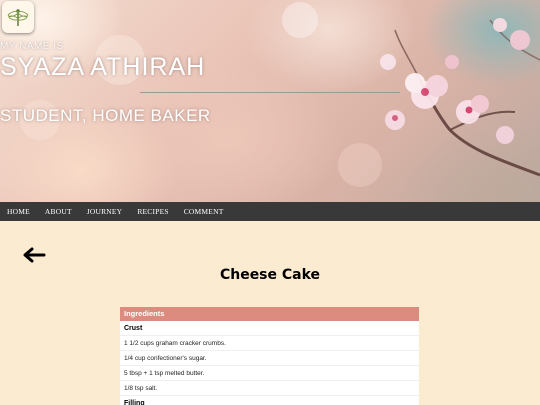 The height and width of the screenshot is (405, 540). Describe the element at coordinates (18, 211) in the screenshot. I see `nav-item-home: HOME` at that location.